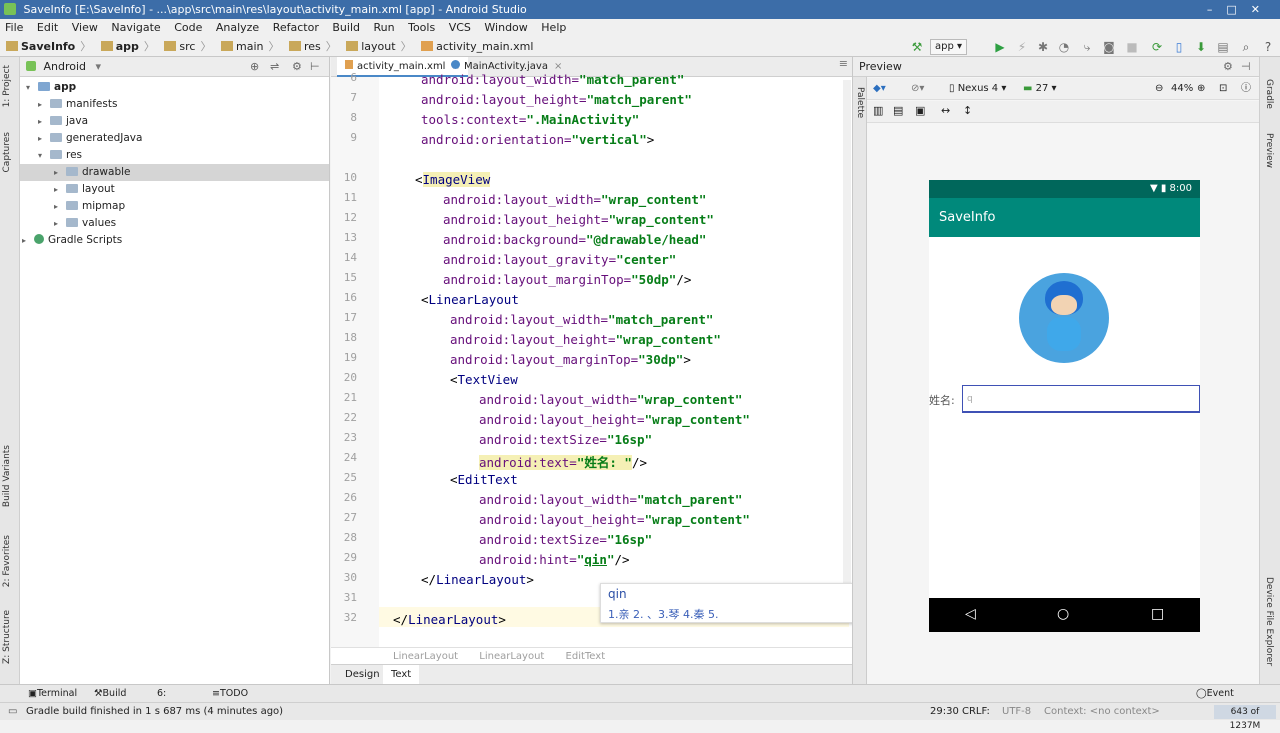  Describe the element at coordinates (976, 711) in the screenshot. I see `line-separator: CRLF:` at that location.